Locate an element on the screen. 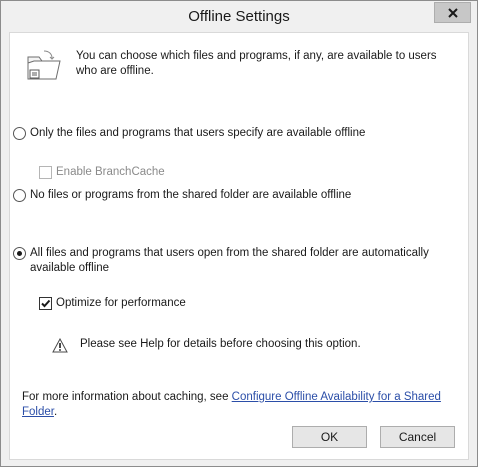 The image size is (478, 467). user-specified-radio is located at coordinates (19, 133).